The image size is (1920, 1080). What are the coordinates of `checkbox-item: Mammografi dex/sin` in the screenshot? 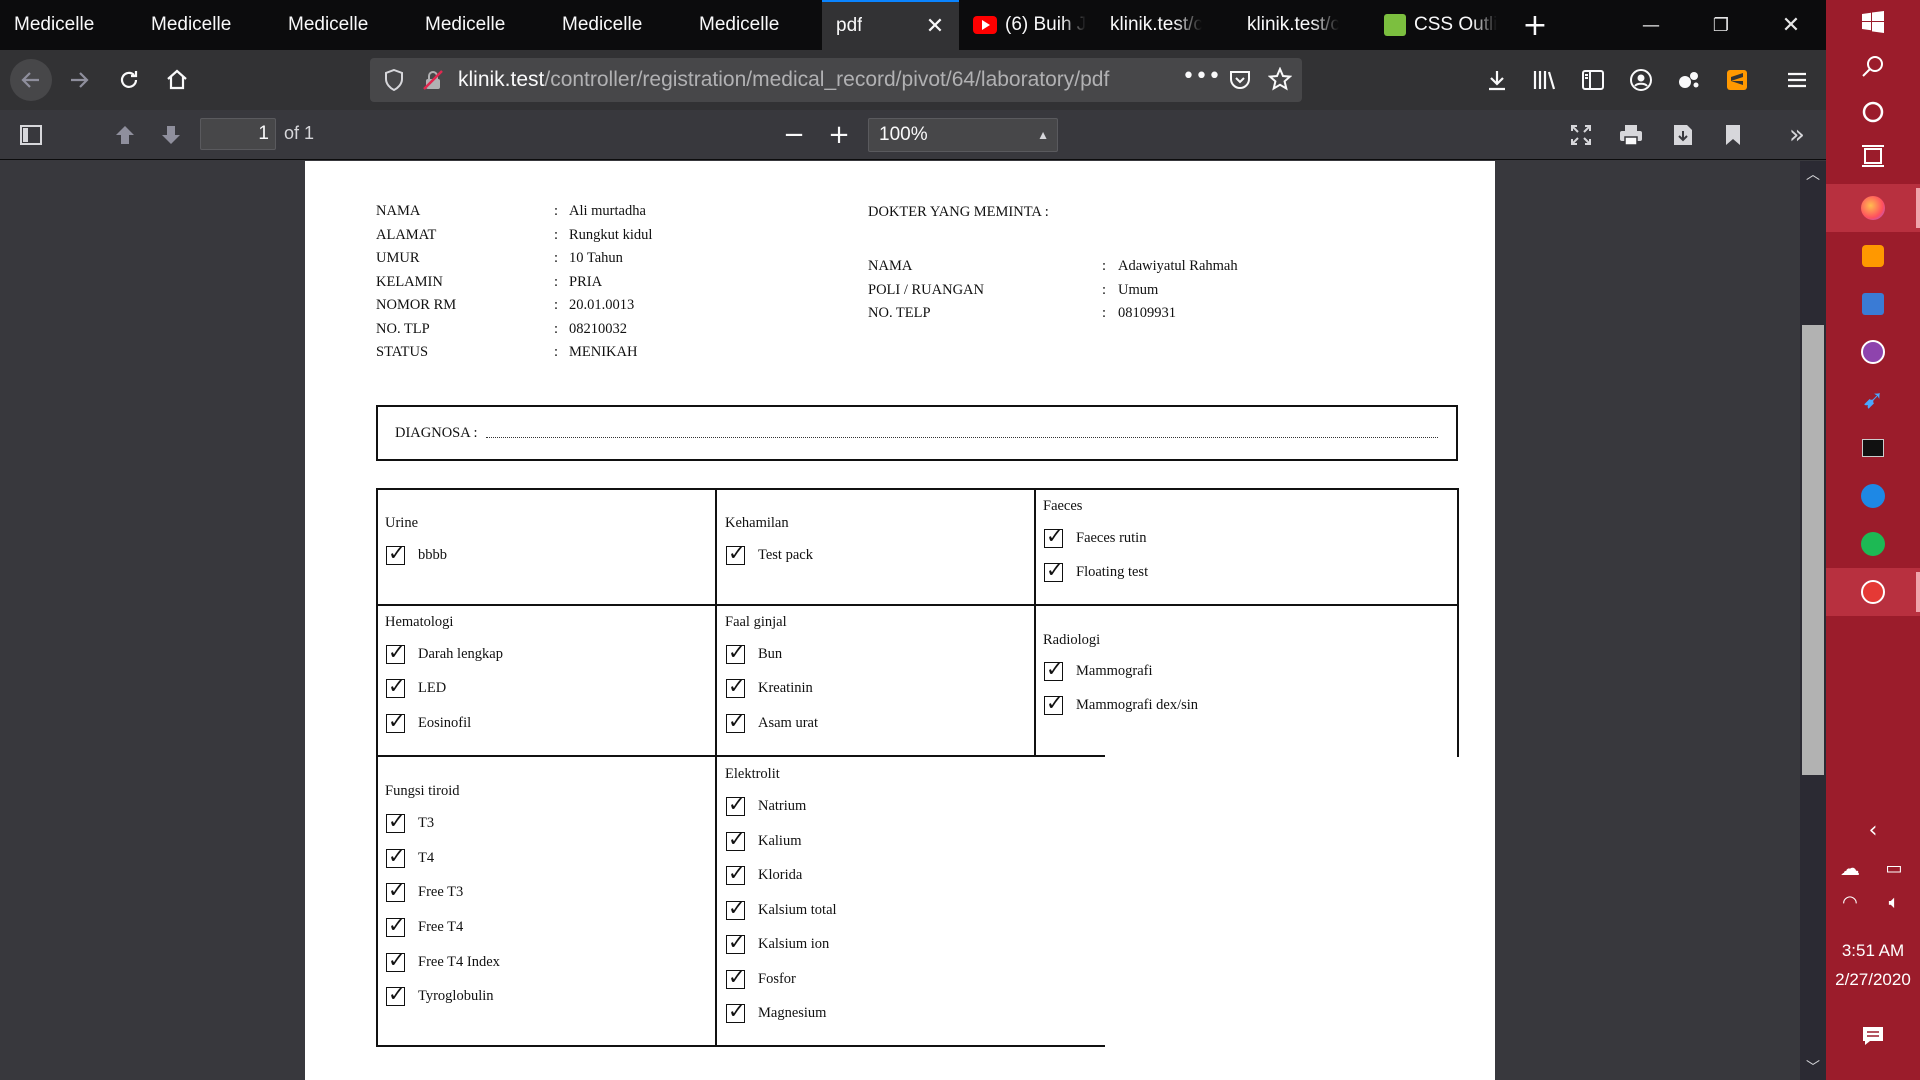 It's located at (1121, 703).